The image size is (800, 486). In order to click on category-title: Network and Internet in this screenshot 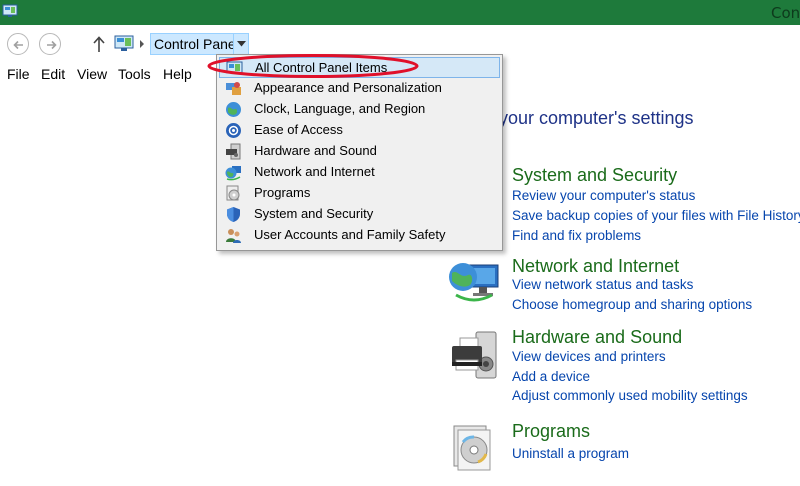, I will do `click(595, 266)`.